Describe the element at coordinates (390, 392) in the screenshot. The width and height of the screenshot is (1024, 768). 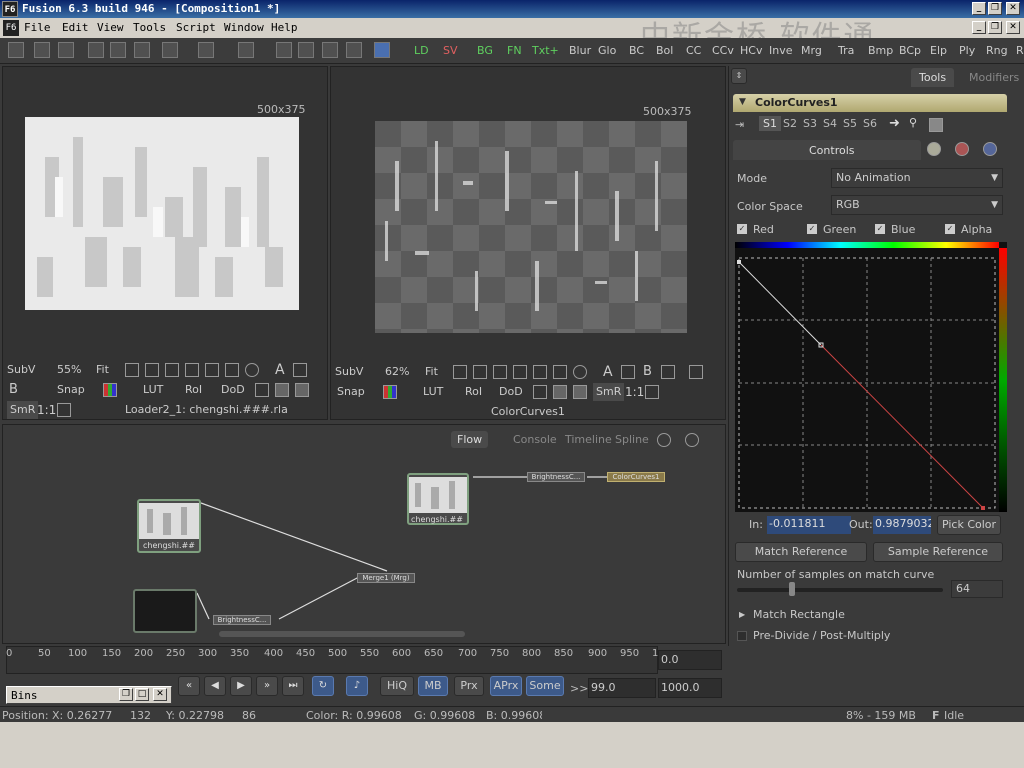
I see `channels-icon` at that location.